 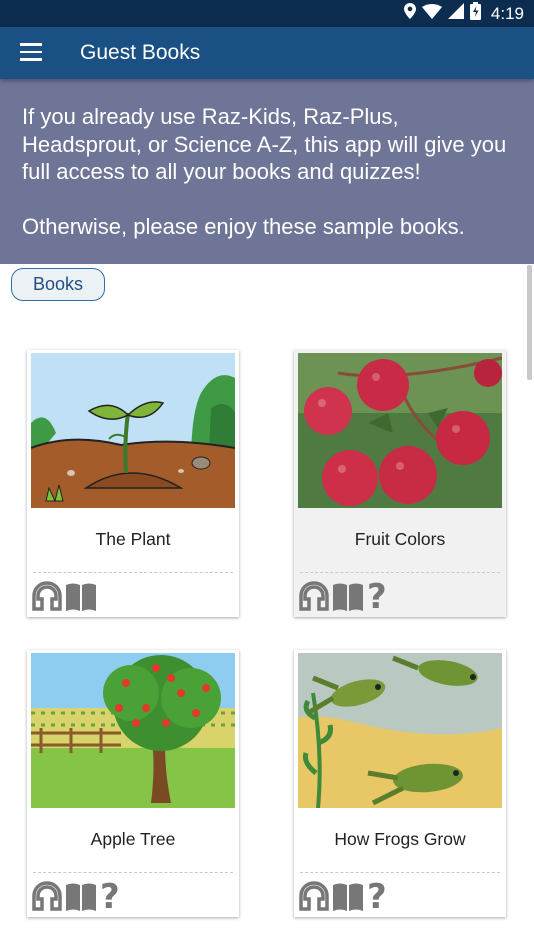 What do you see at coordinates (529, 322) in the screenshot?
I see `scrollbar` at bounding box center [529, 322].